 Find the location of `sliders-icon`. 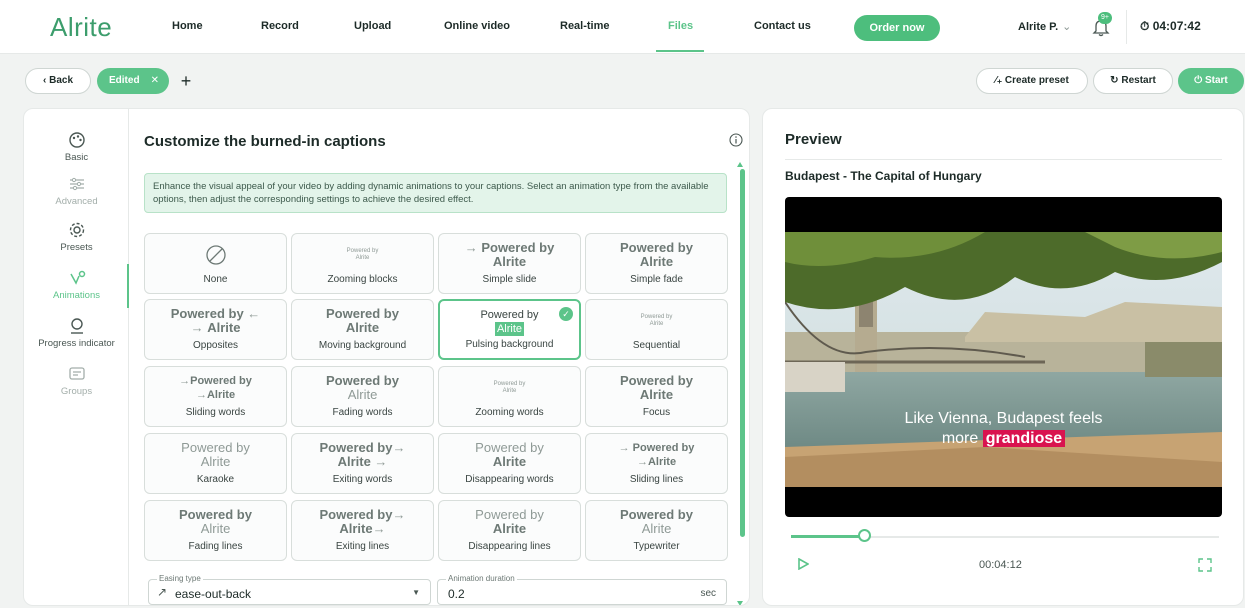

sliders-icon is located at coordinates (76, 184).